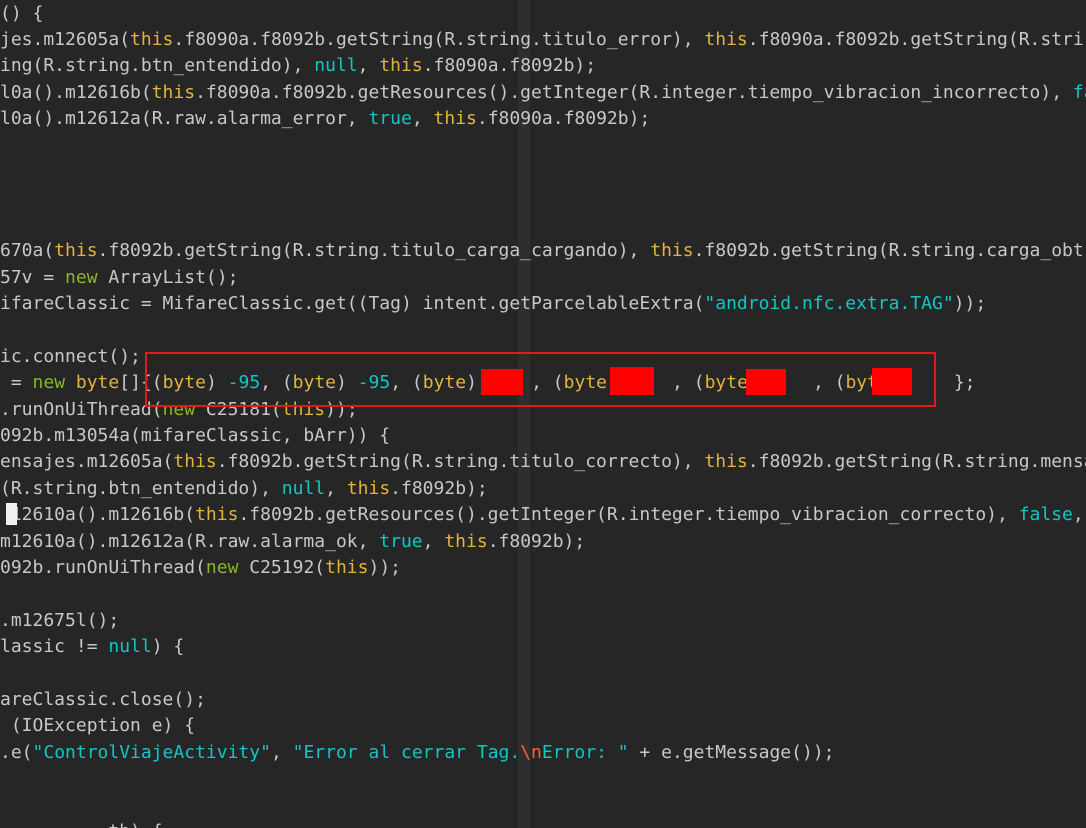  I want to click on code-line: lassic != null) {, so click(92, 647).